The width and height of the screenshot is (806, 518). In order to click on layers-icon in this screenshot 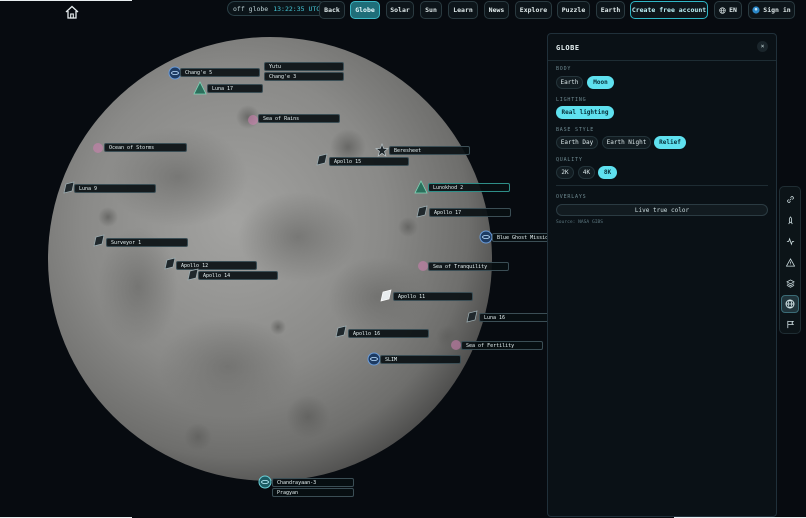, I will do `click(790, 283)`.